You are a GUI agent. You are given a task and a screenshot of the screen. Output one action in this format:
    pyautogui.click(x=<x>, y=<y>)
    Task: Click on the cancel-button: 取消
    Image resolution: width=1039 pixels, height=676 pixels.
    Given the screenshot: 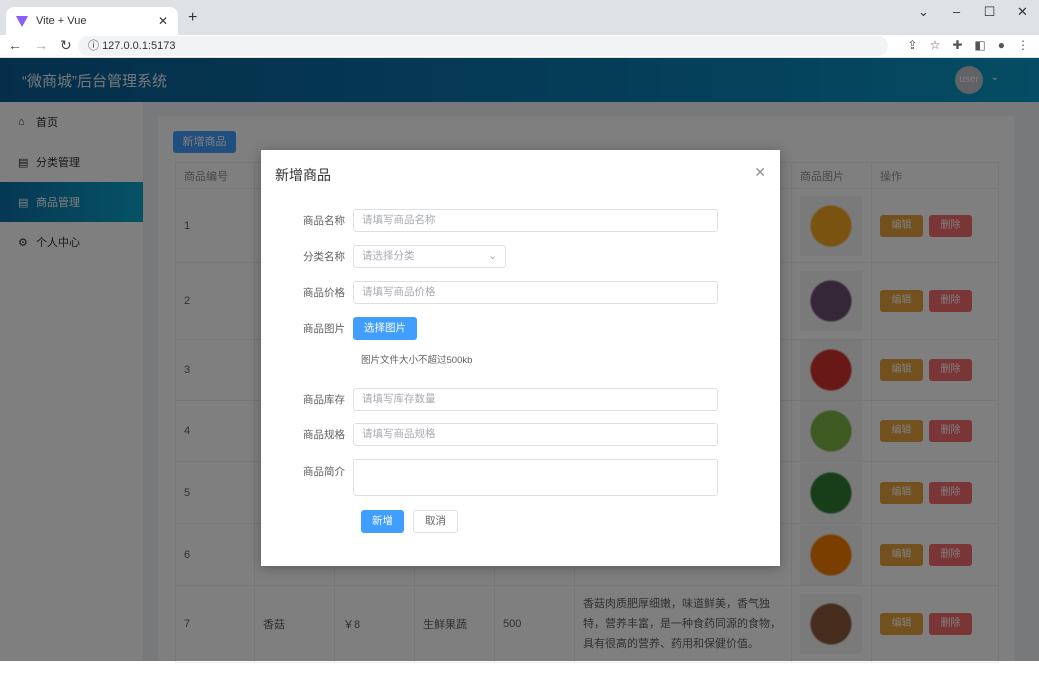 What is the action you would take?
    pyautogui.click(x=435, y=521)
    